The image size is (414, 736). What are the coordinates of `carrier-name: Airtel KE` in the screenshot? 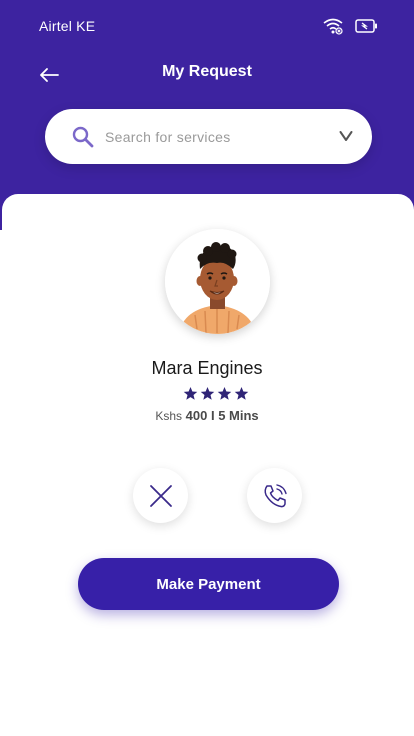 It's located at (67, 26).